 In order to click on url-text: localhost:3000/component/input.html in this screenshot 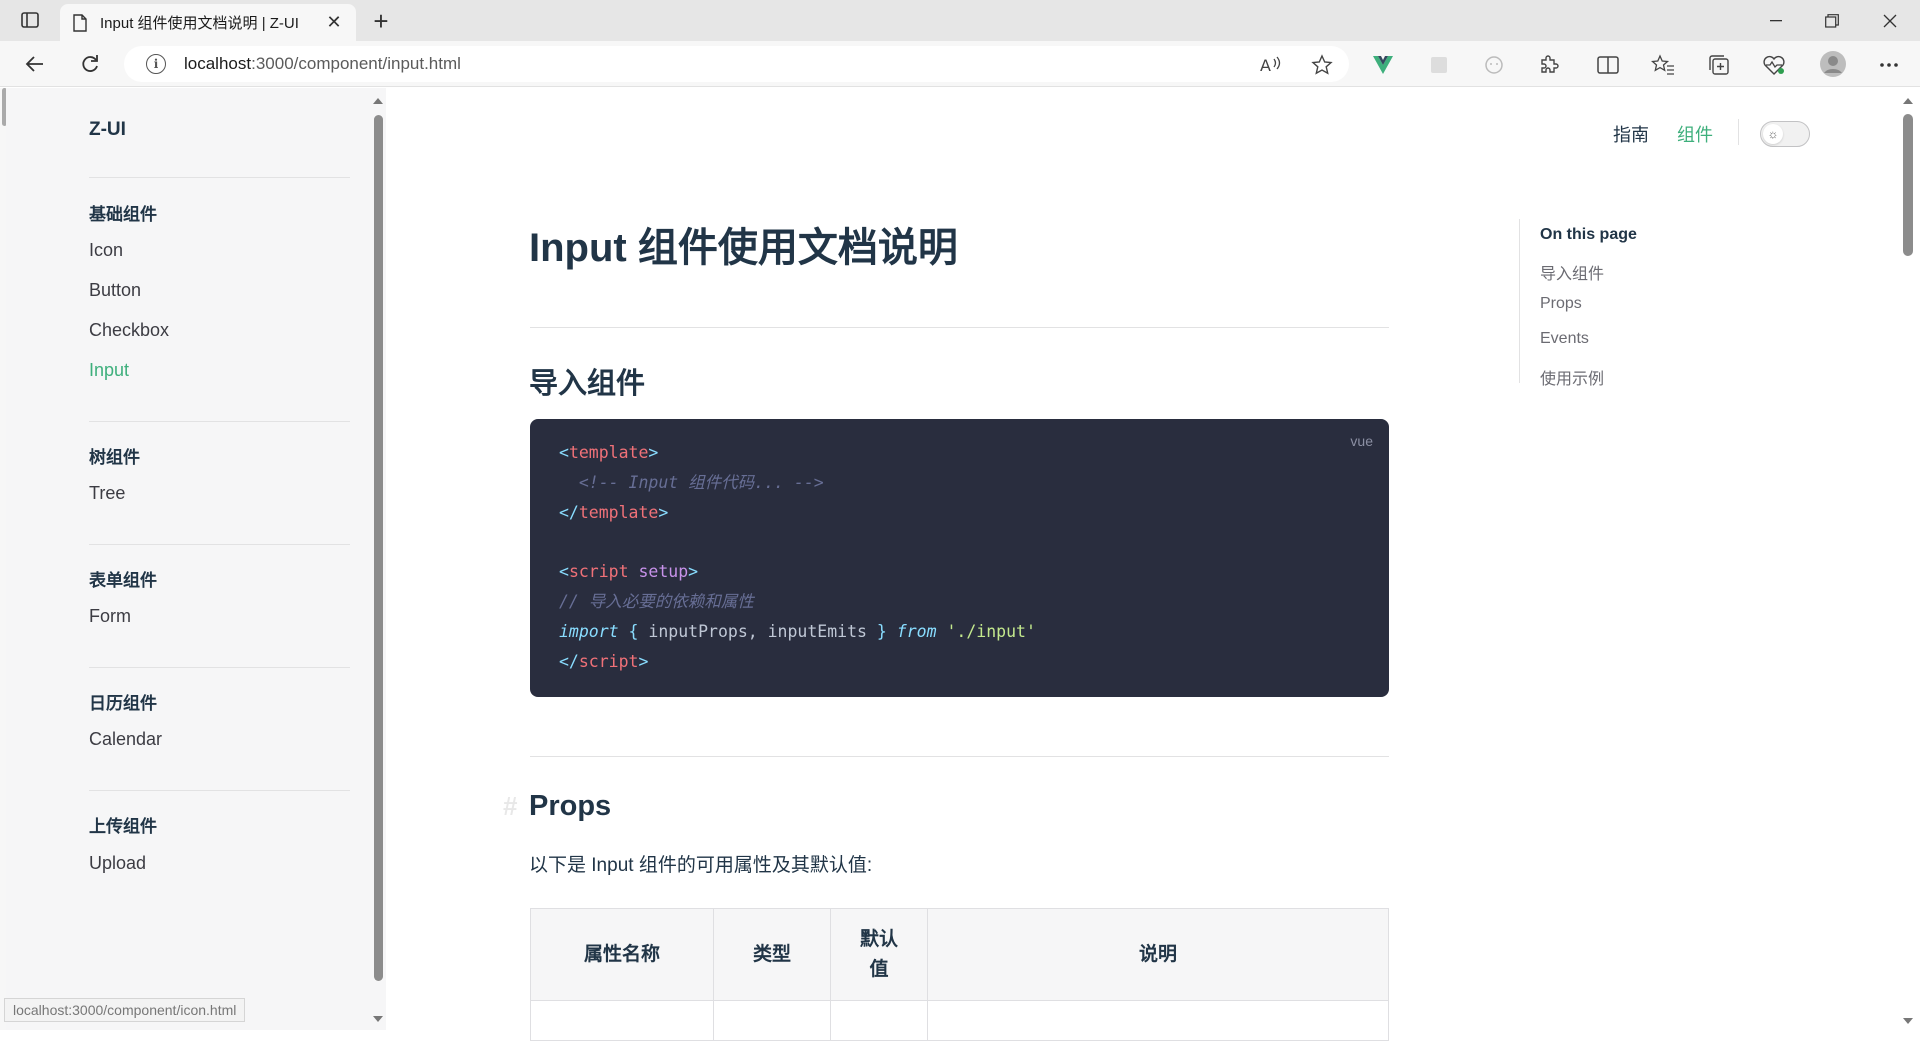, I will do `click(322, 63)`.